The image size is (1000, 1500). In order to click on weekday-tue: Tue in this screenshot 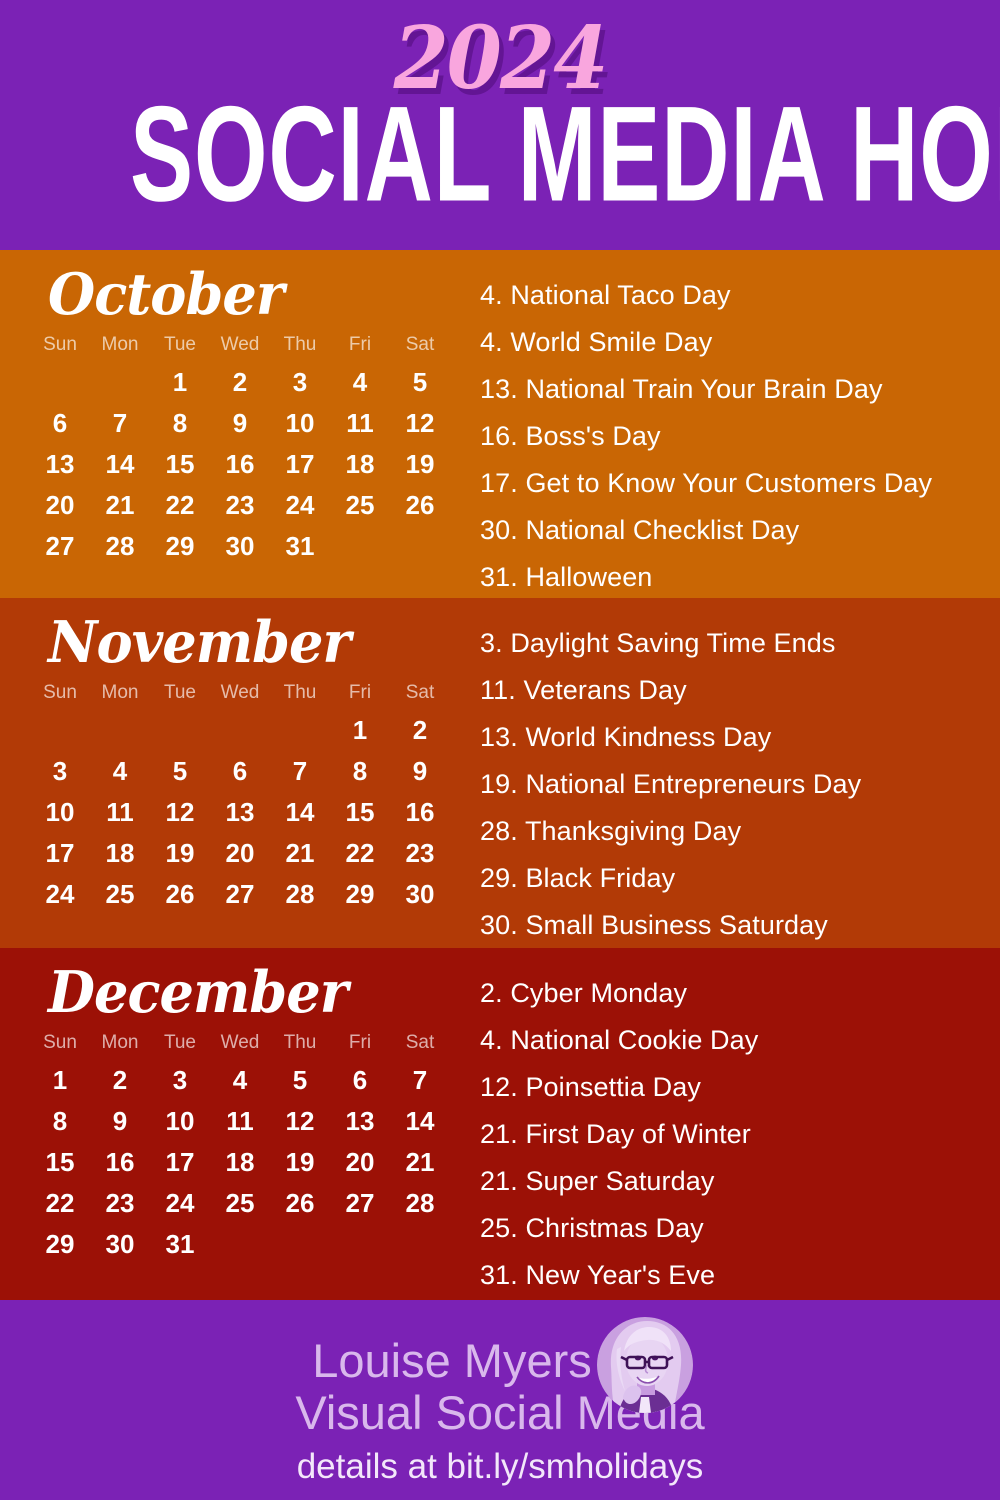, I will do `click(180, 692)`.